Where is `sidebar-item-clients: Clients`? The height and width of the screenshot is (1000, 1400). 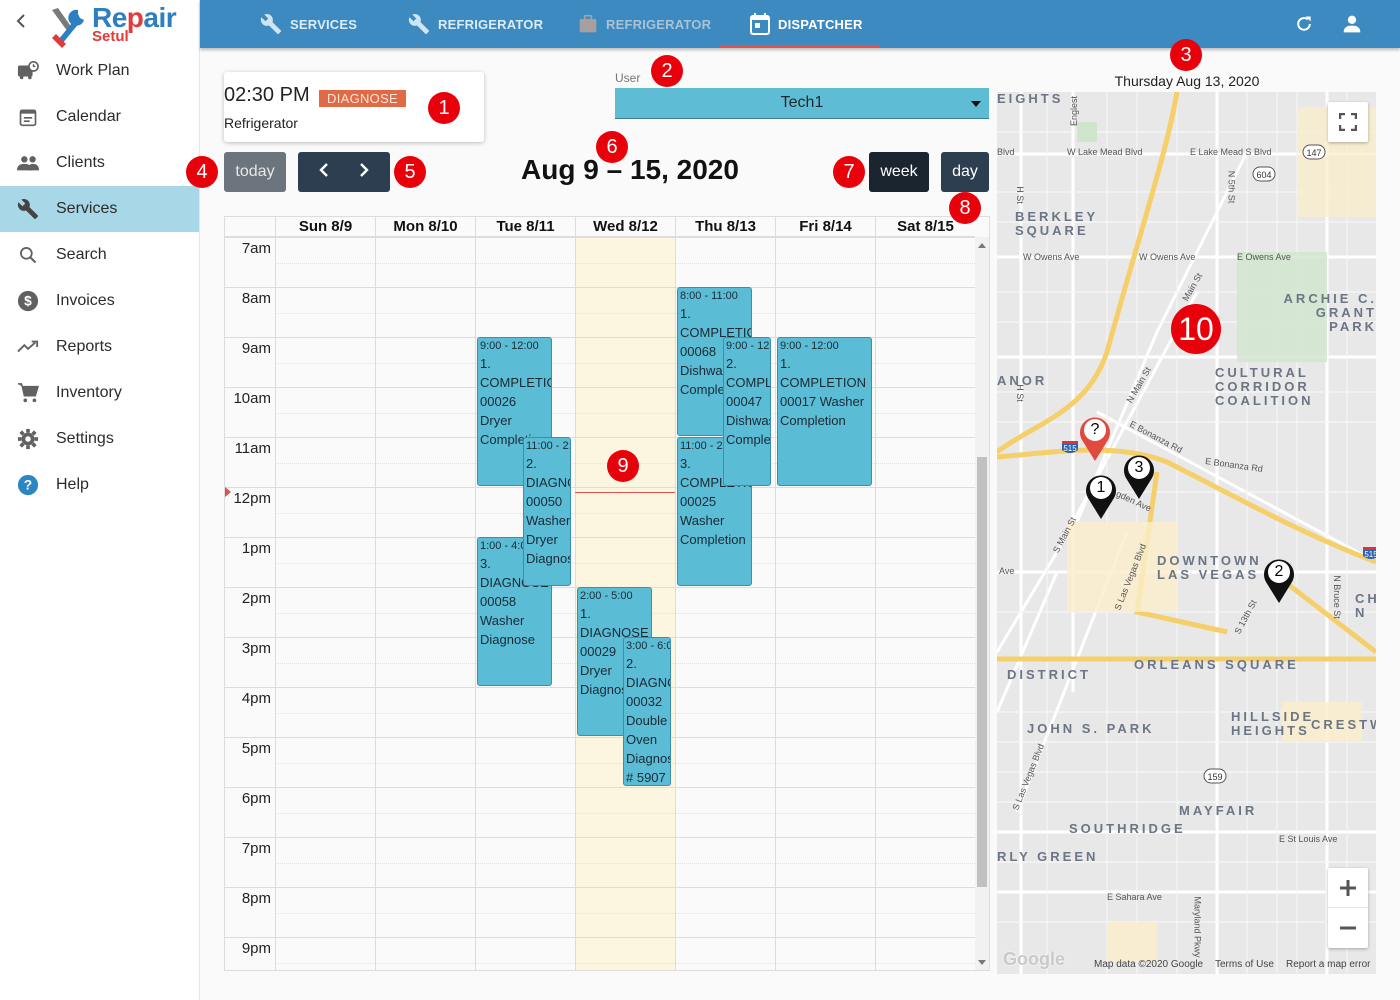 sidebar-item-clients: Clients is located at coordinates (99, 163).